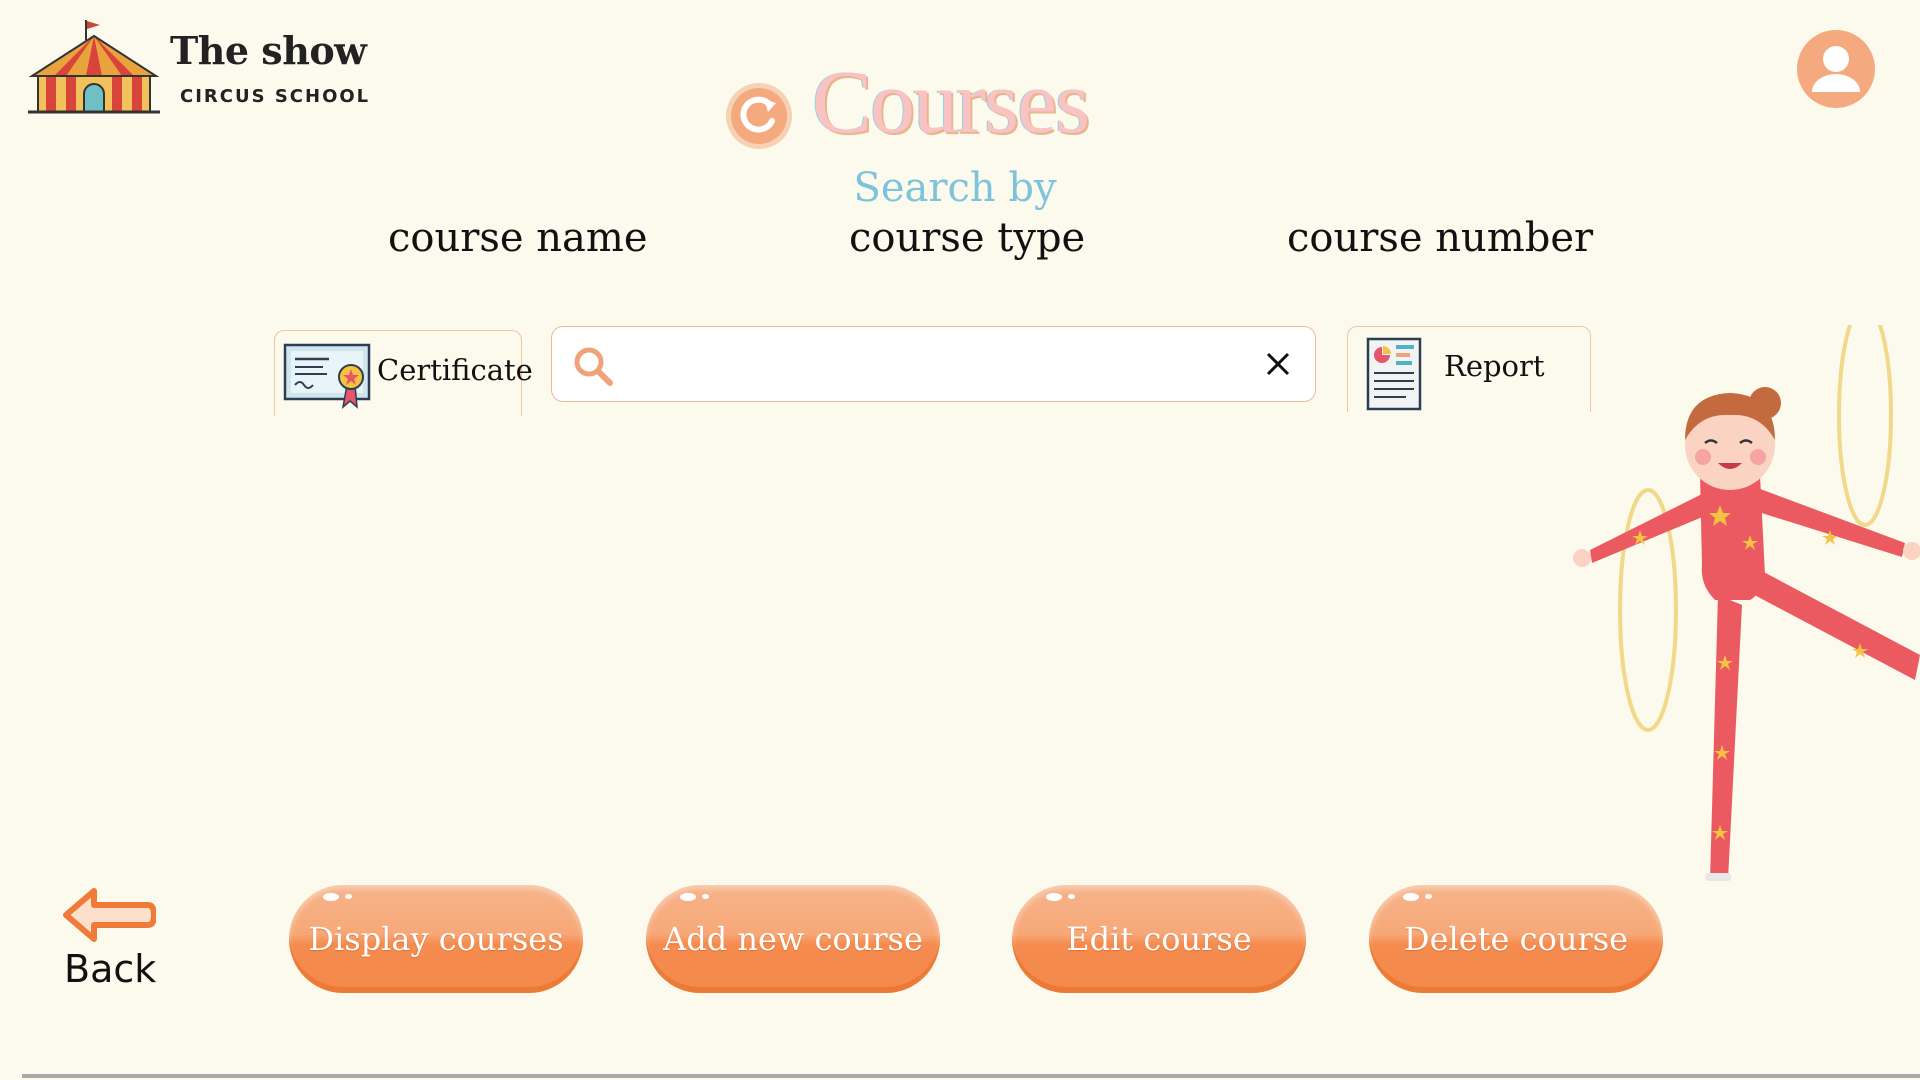  What do you see at coordinates (110, 969) in the screenshot?
I see `back-label: Back` at bounding box center [110, 969].